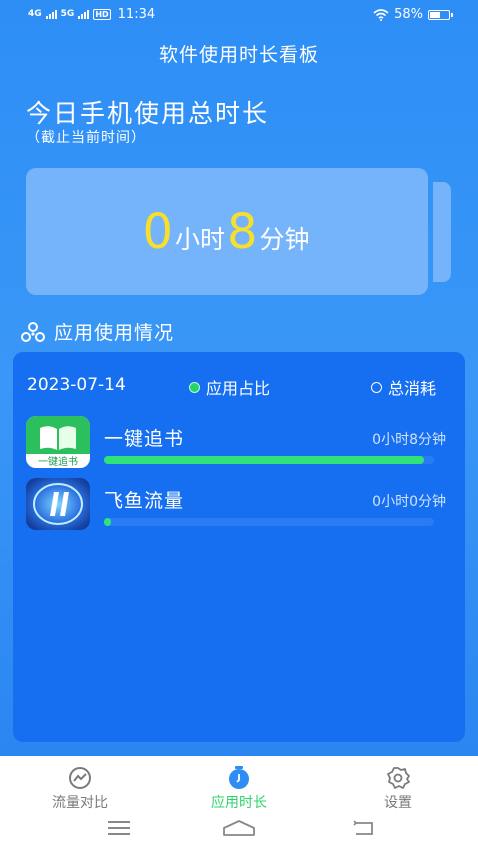 Image resolution: width=478 pixels, height=850 pixels. I want to click on usage-hours-unit: 小时, so click(199, 239).